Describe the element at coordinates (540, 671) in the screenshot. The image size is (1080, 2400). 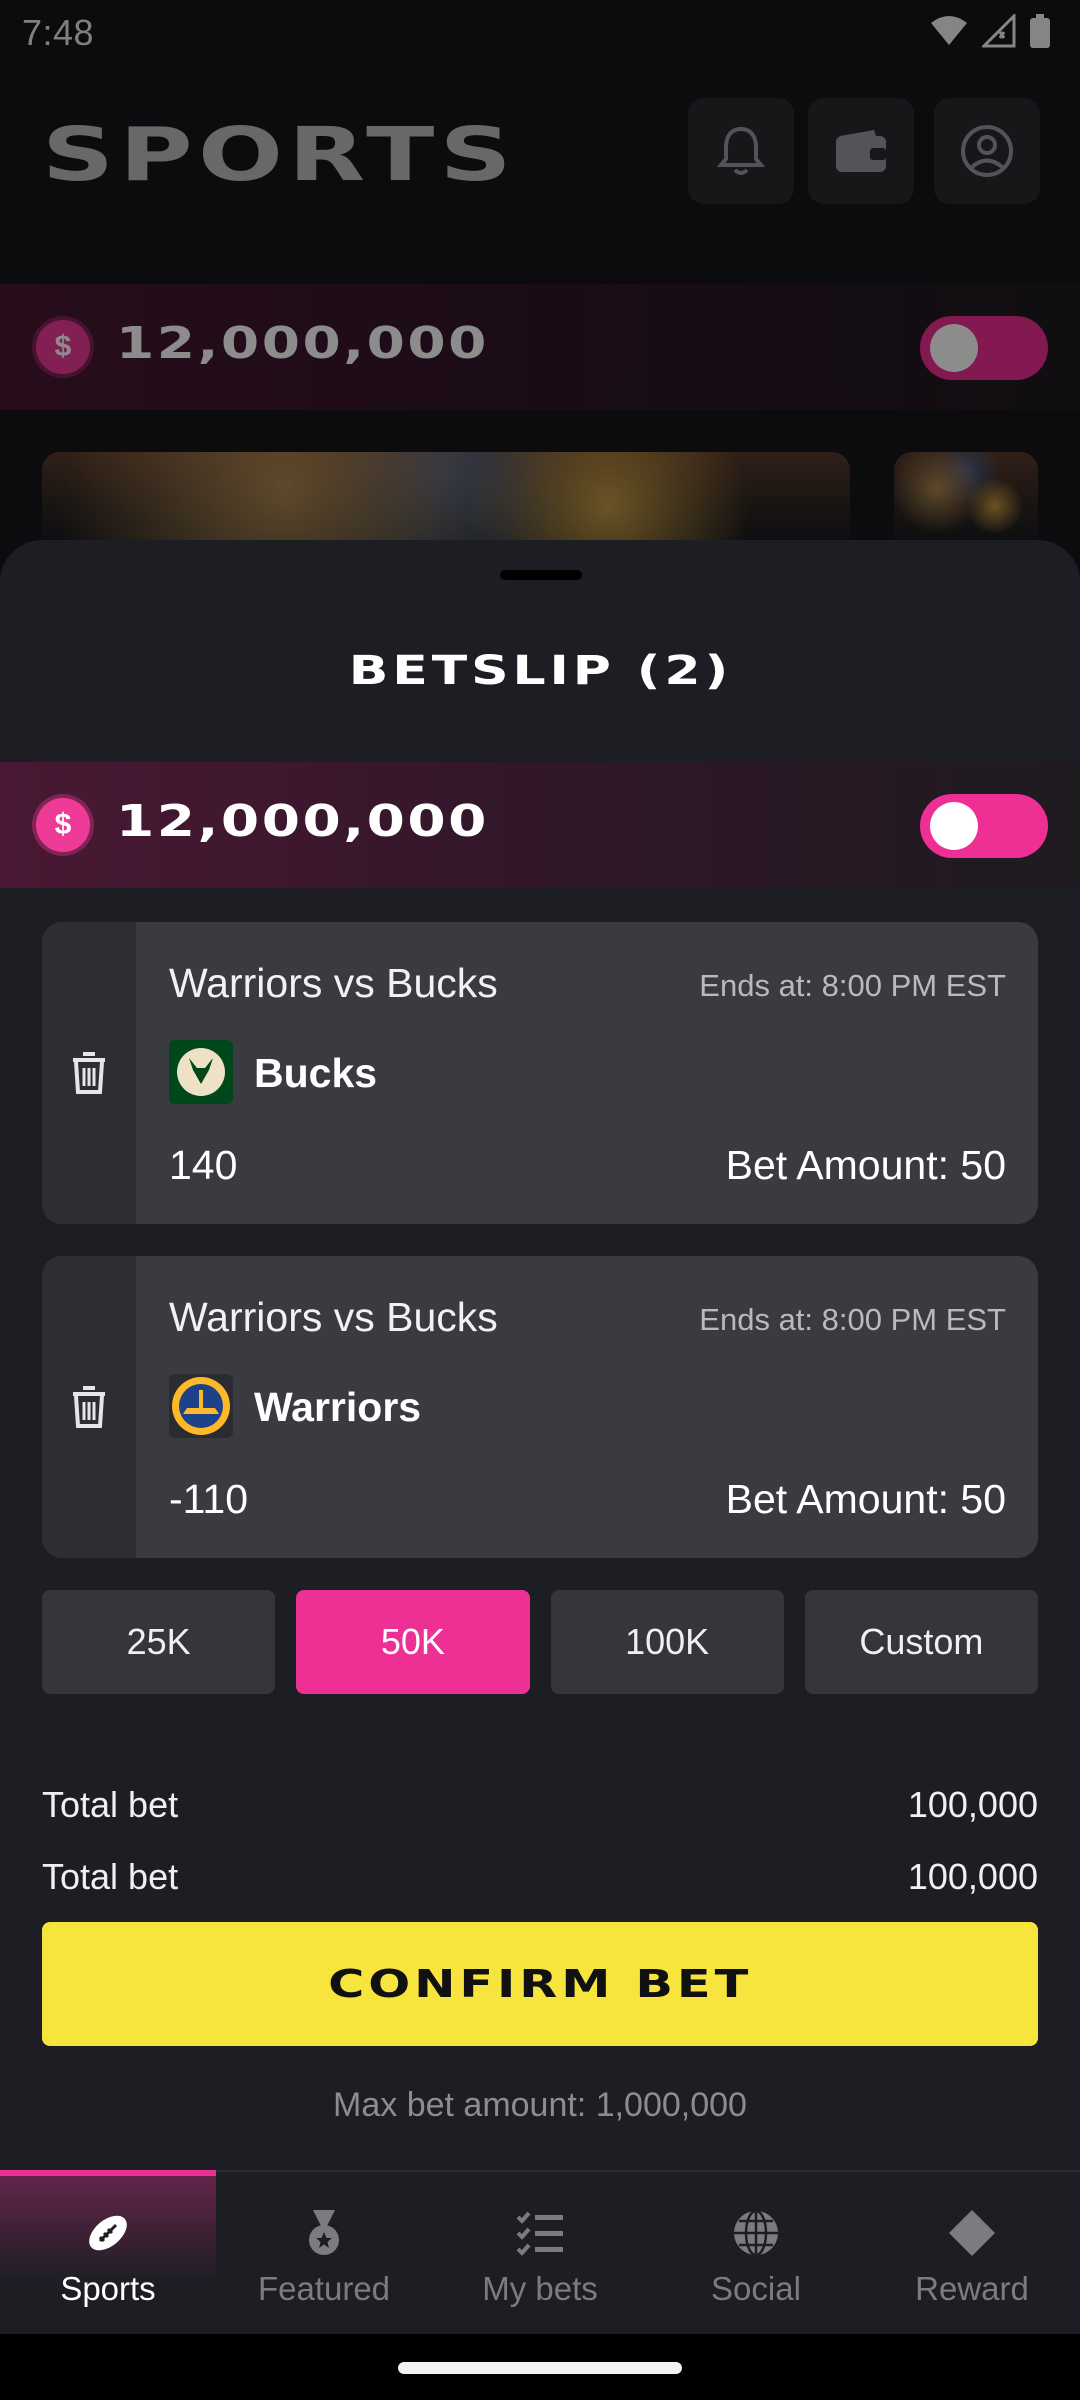
I see `betslip-title: BETSLIP (2)` at that location.